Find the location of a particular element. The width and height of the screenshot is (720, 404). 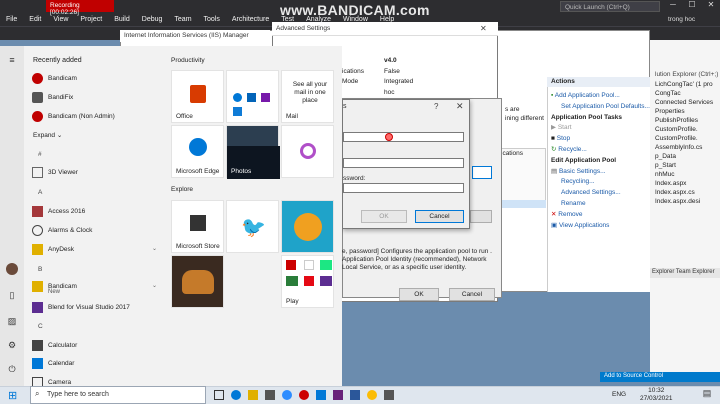

app-pool-list is located at coordinates (522, 178).